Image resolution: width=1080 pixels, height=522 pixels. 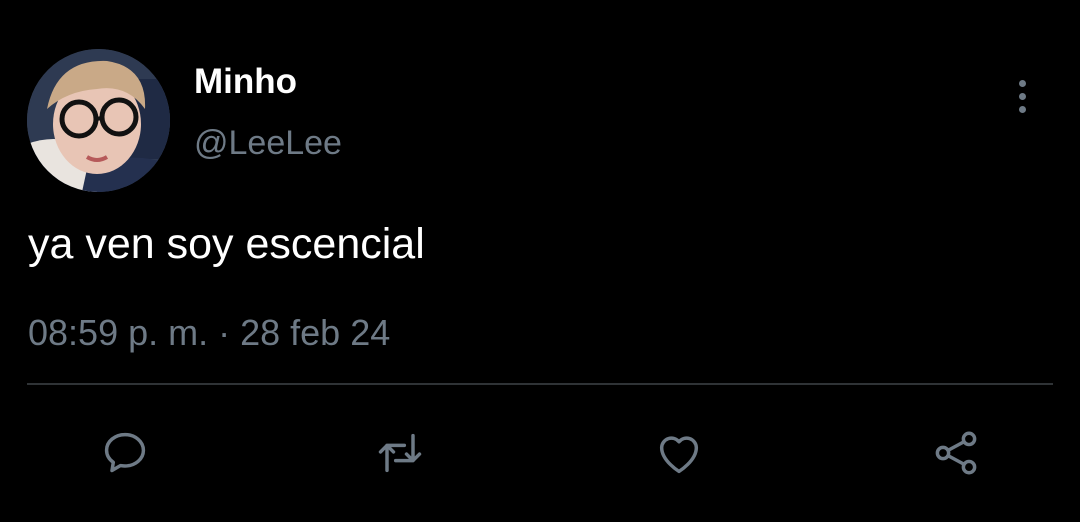 What do you see at coordinates (1022, 83) in the screenshot?
I see `more-options-icon` at bounding box center [1022, 83].